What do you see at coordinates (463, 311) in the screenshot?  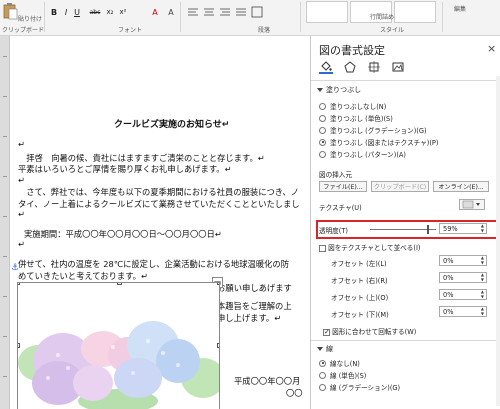 I see `offset-bottom-input: 0% ▲ ▼` at bounding box center [463, 311].